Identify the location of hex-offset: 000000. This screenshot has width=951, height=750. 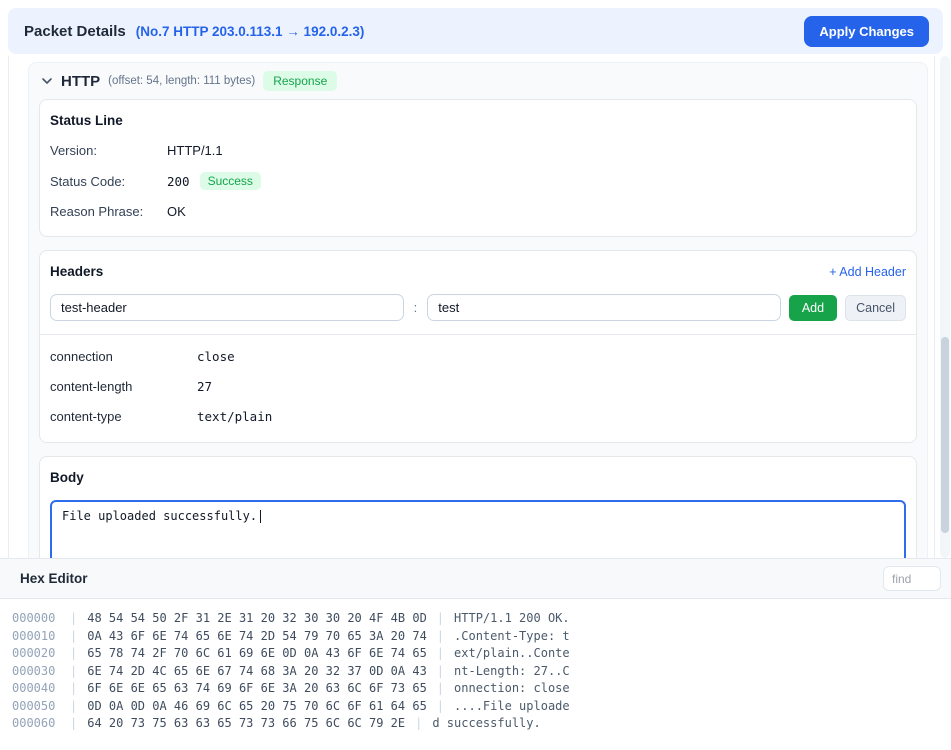
(34, 618).